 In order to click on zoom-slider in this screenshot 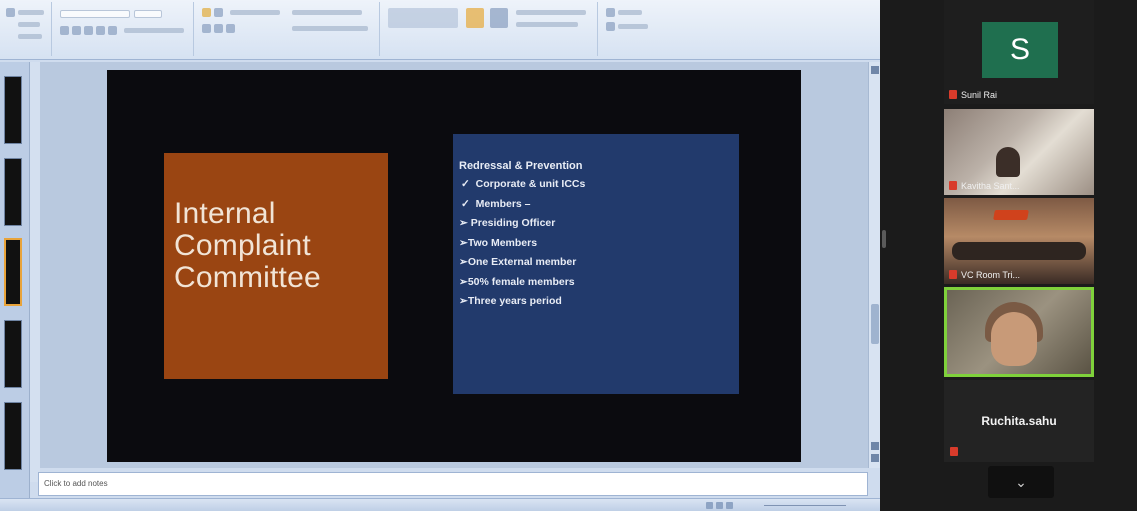, I will do `click(805, 505)`.